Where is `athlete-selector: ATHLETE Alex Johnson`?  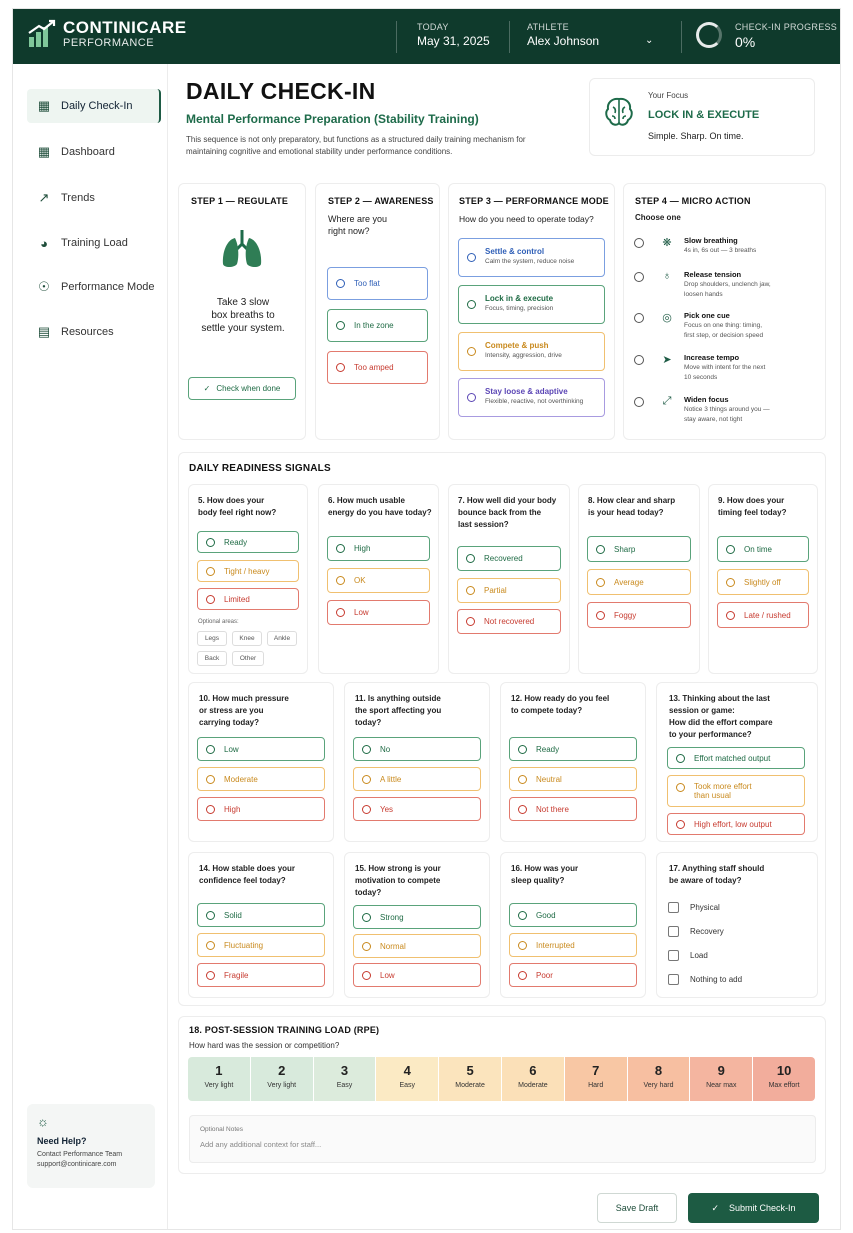 athlete-selector: ATHLETE Alex Johnson is located at coordinates (563, 35).